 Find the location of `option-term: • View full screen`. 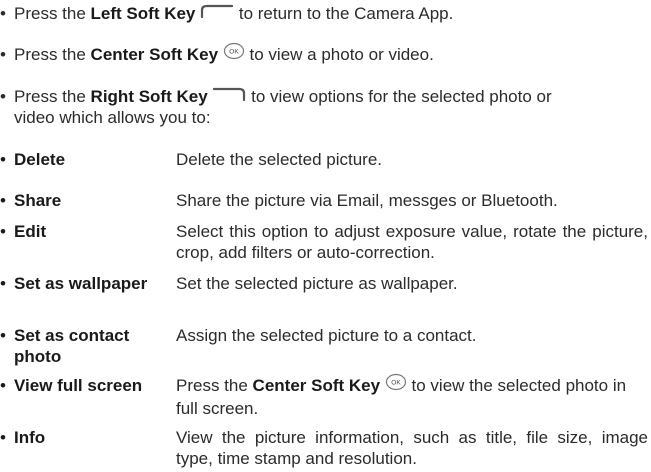

option-term: • View full screen is located at coordinates (71, 385).